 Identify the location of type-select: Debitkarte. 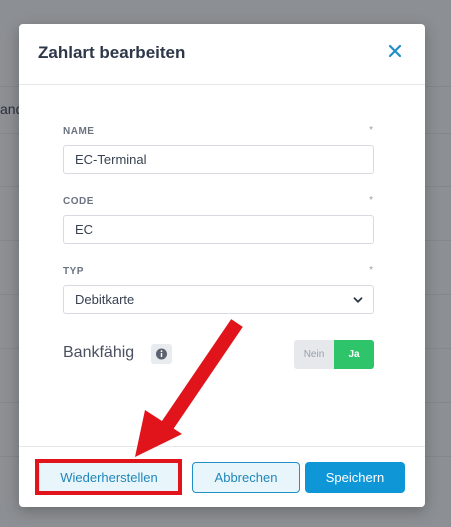
(218, 299).